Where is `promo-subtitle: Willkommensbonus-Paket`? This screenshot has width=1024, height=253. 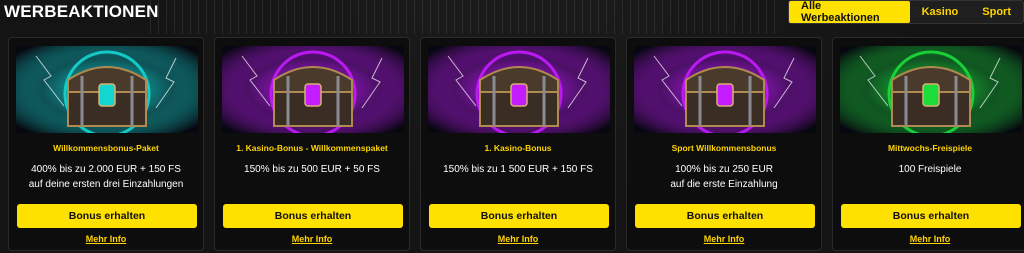
promo-subtitle: Willkommensbonus-Paket is located at coordinates (106, 148).